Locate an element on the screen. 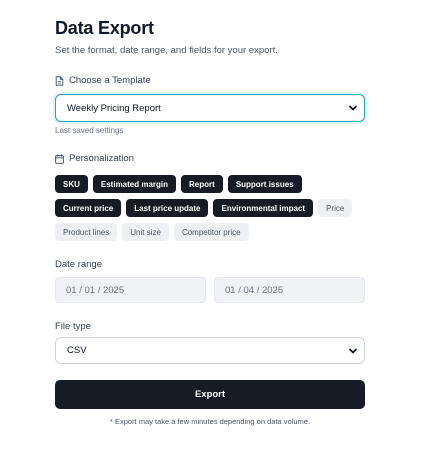 The width and height of the screenshot is (423, 460). template-section-label: Choose a Template is located at coordinates (103, 80).